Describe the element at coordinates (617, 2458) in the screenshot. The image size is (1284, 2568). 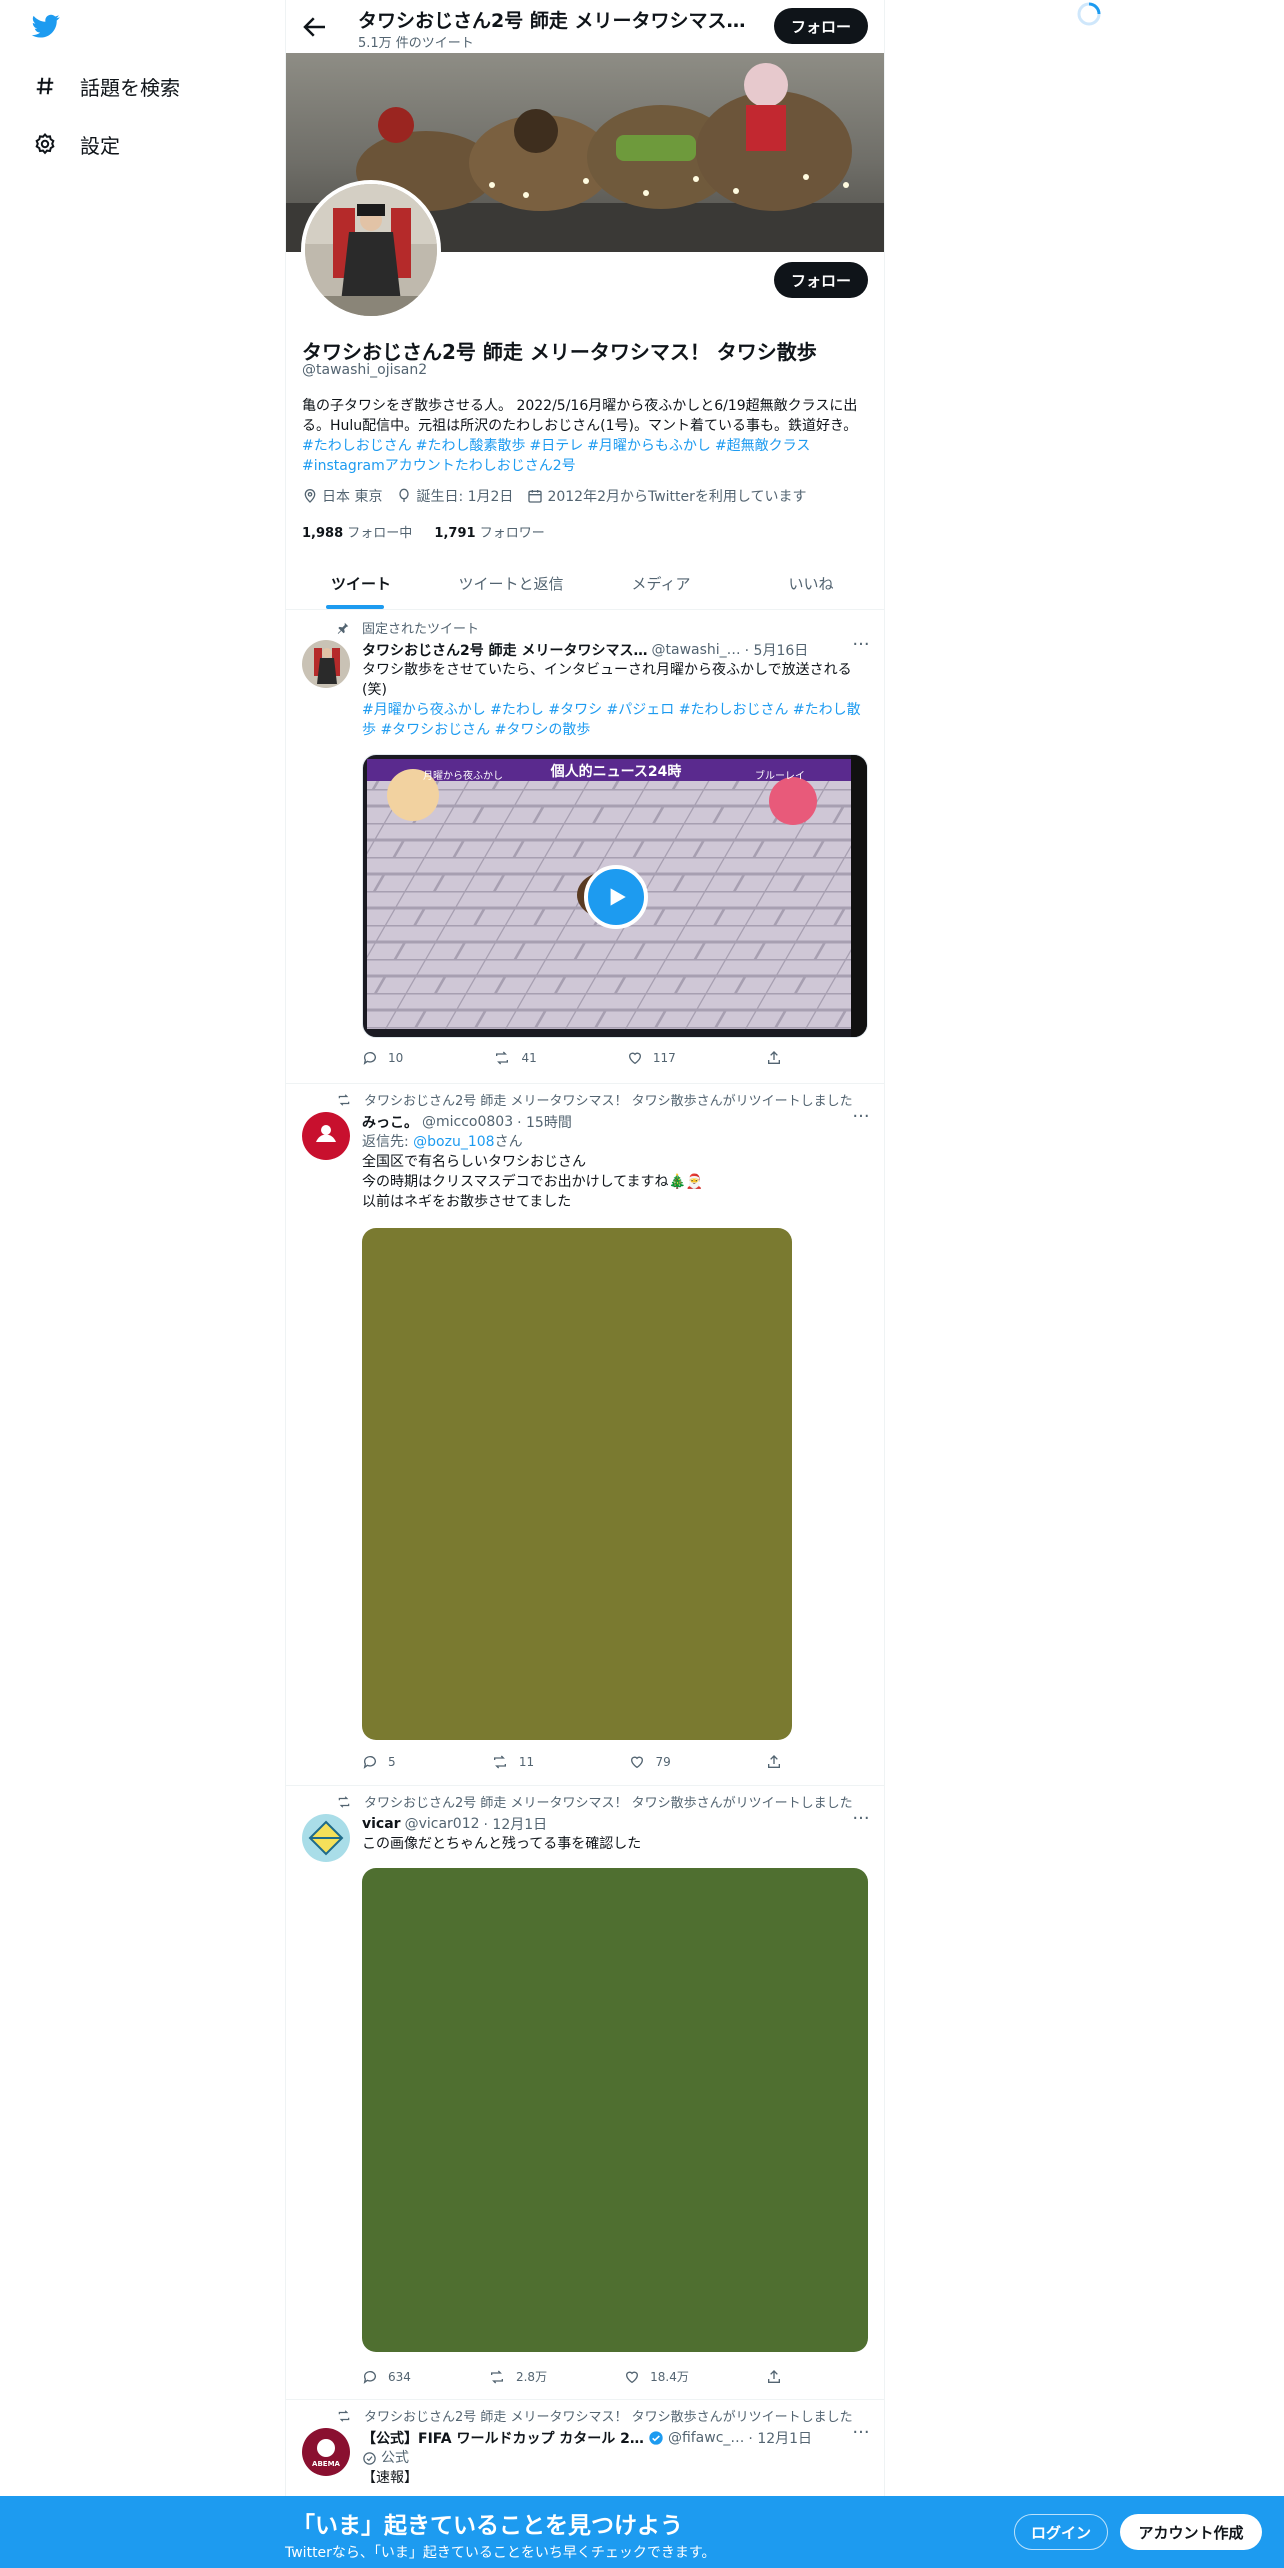
I see `official-badge: 公式` at that location.